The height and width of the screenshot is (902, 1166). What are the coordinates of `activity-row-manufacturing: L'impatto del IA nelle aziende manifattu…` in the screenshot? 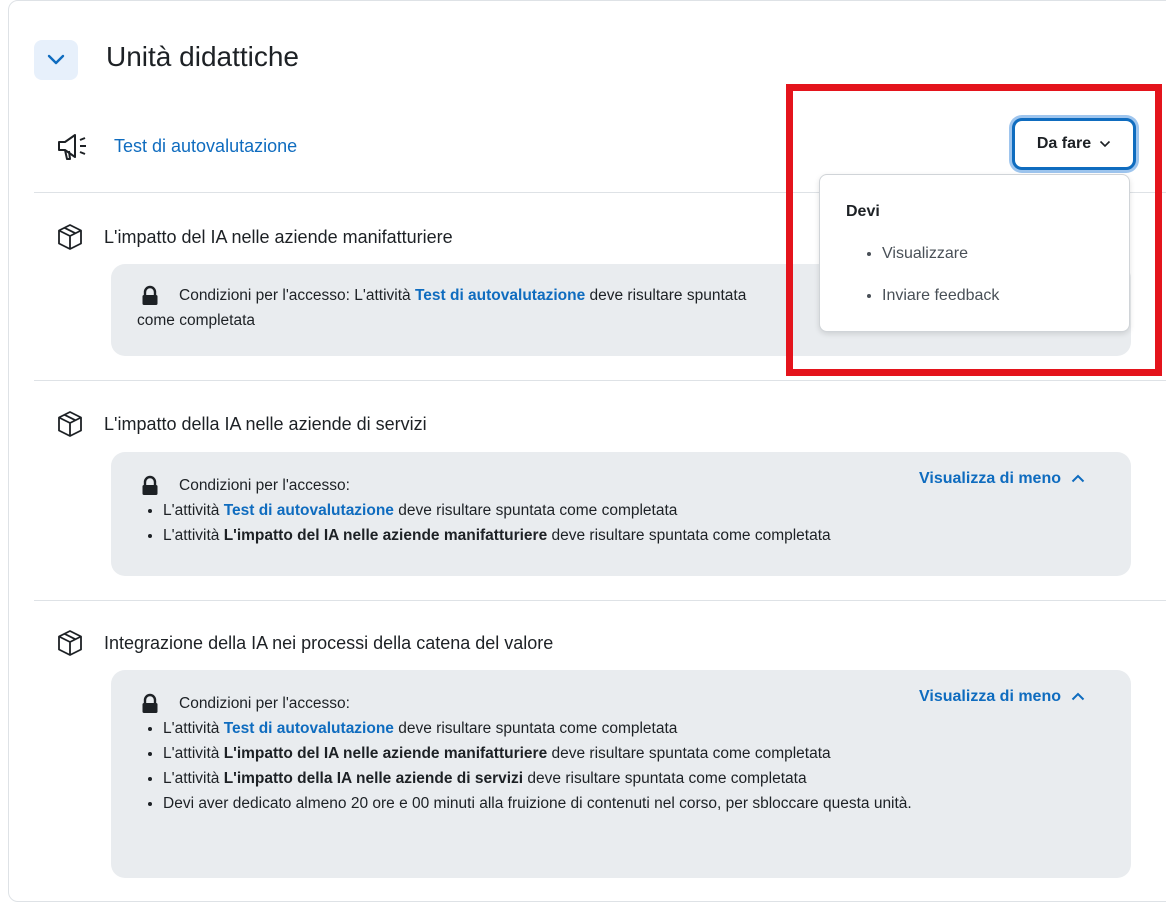 It's located at (254, 237).